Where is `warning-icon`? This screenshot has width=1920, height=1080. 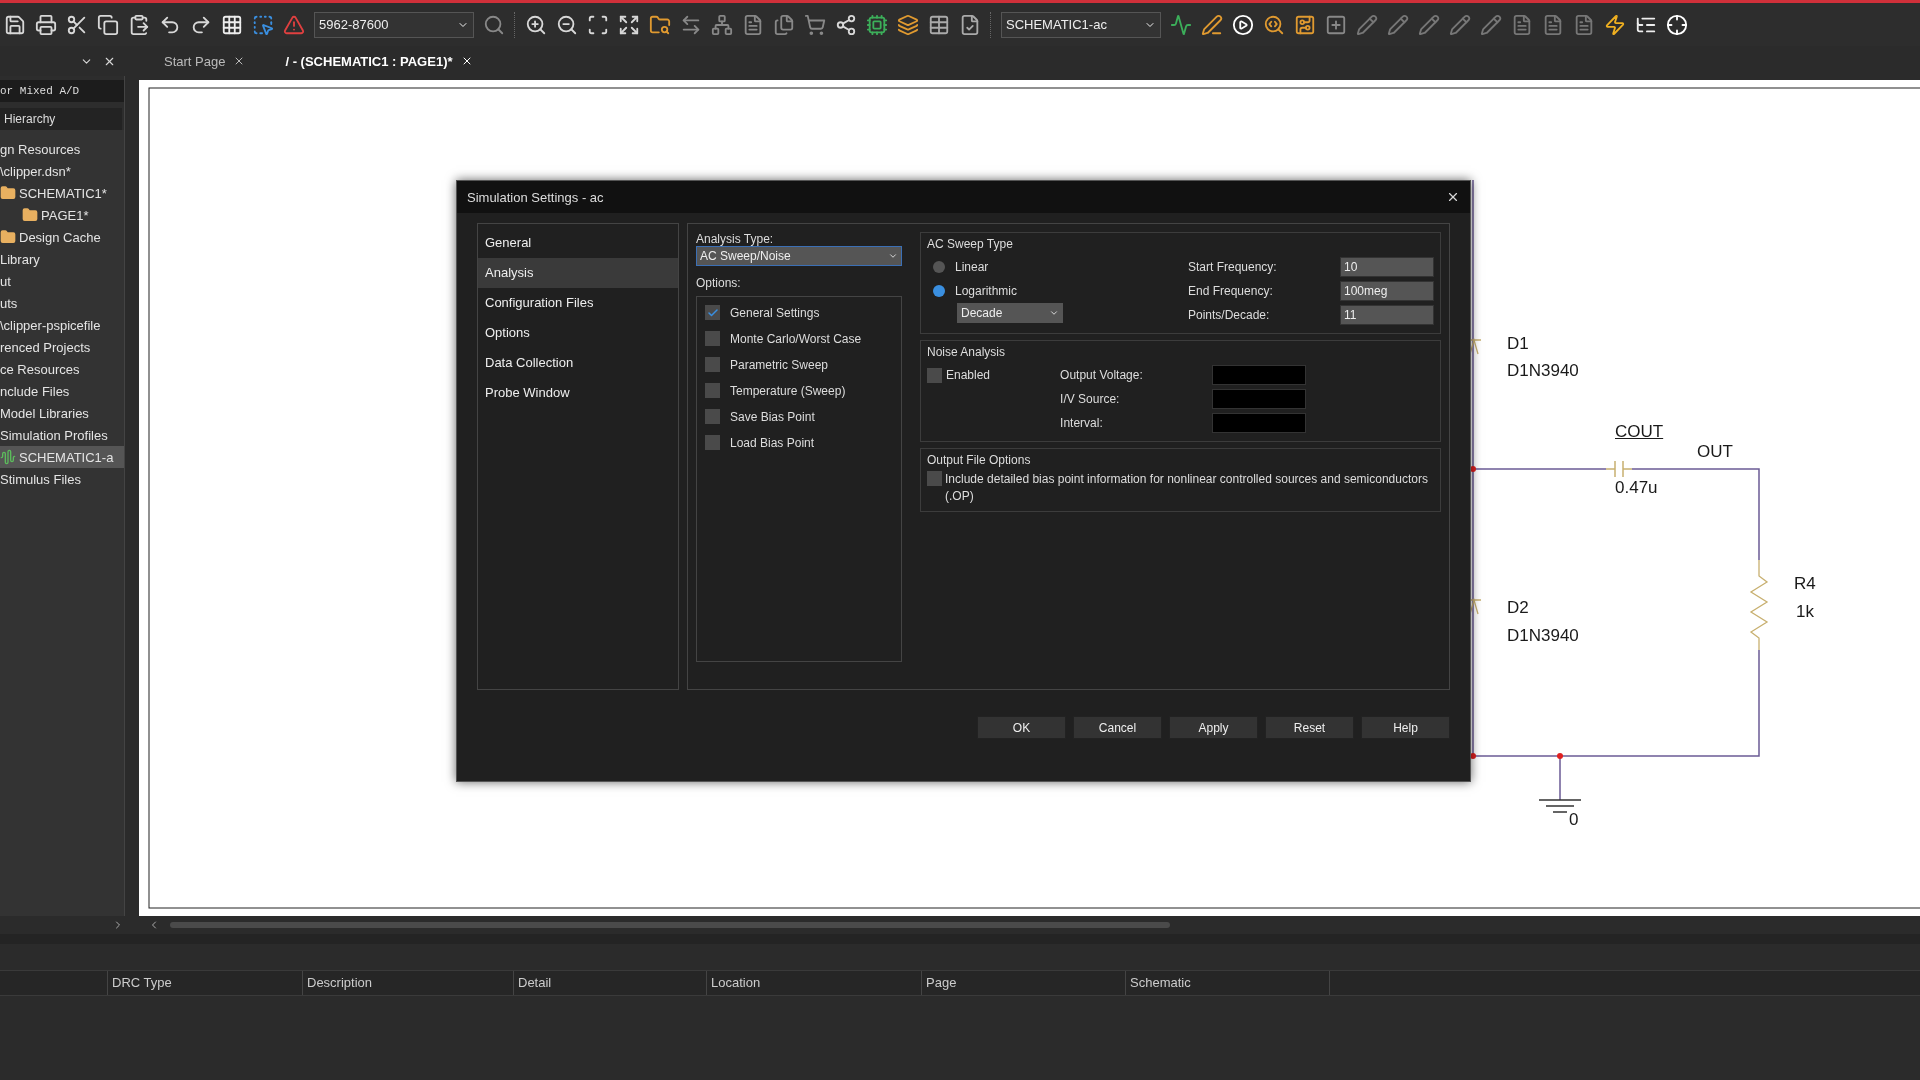 warning-icon is located at coordinates (294, 24).